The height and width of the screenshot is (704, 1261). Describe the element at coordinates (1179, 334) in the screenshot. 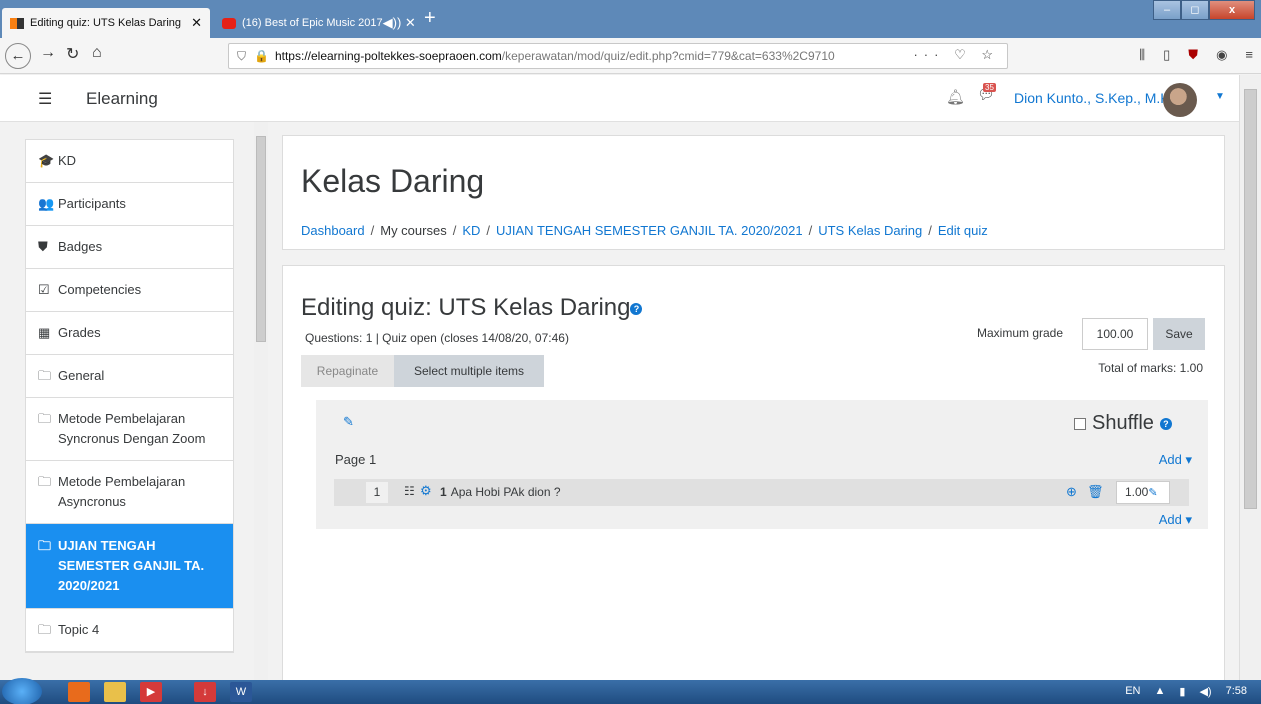

I see `save-button: Save` at that location.